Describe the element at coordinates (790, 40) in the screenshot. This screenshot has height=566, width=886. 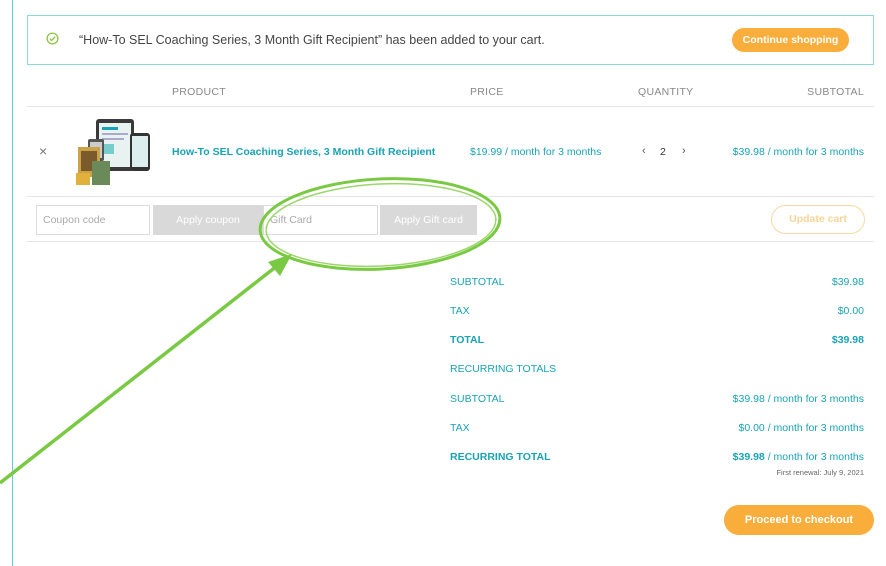
I see `continue-shopping-button: Continue shopping` at that location.